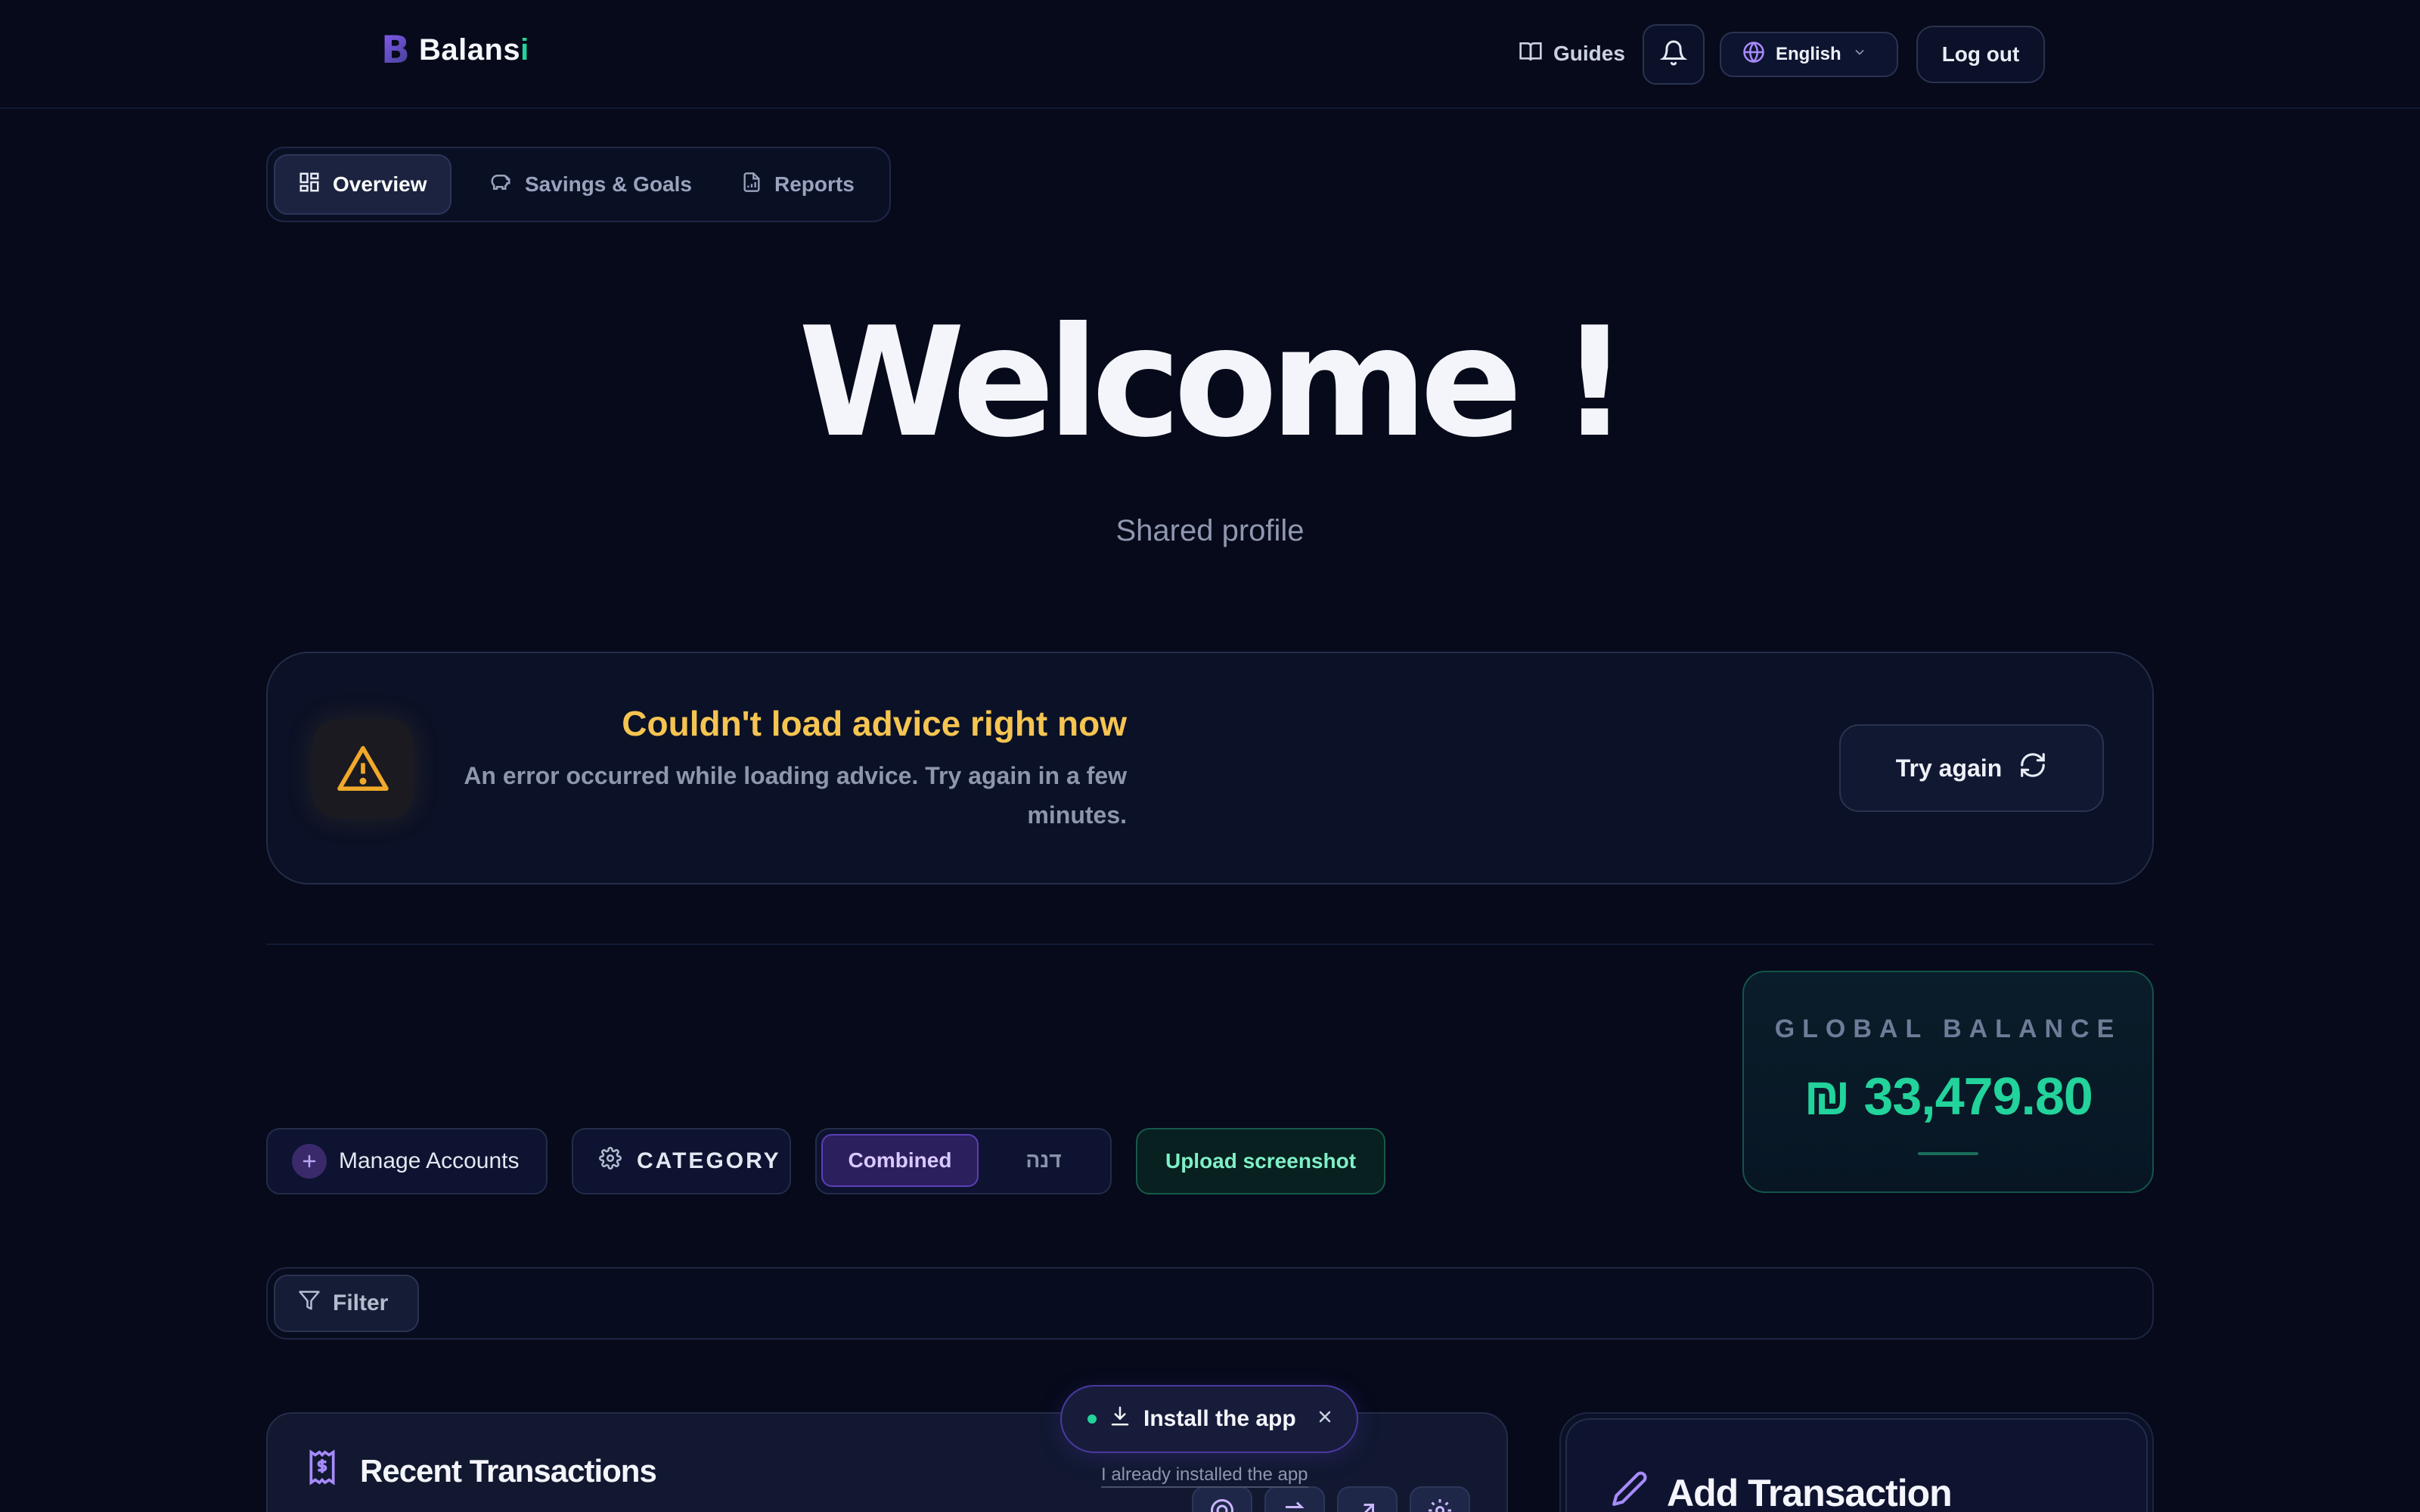 Image resolution: width=2420 pixels, height=1512 pixels. What do you see at coordinates (1859, 54) in the screenshot?
I see `chevron-down-icon` at bounding box center [1859, 54].